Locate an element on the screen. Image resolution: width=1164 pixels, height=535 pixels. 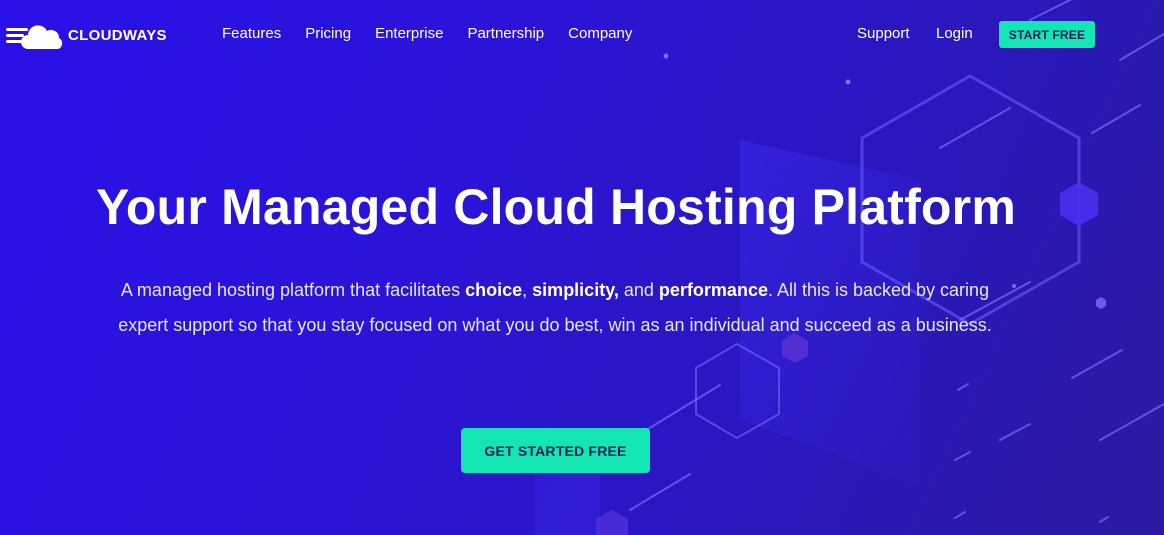
support-link: Support is located at coordinates (883, 33).